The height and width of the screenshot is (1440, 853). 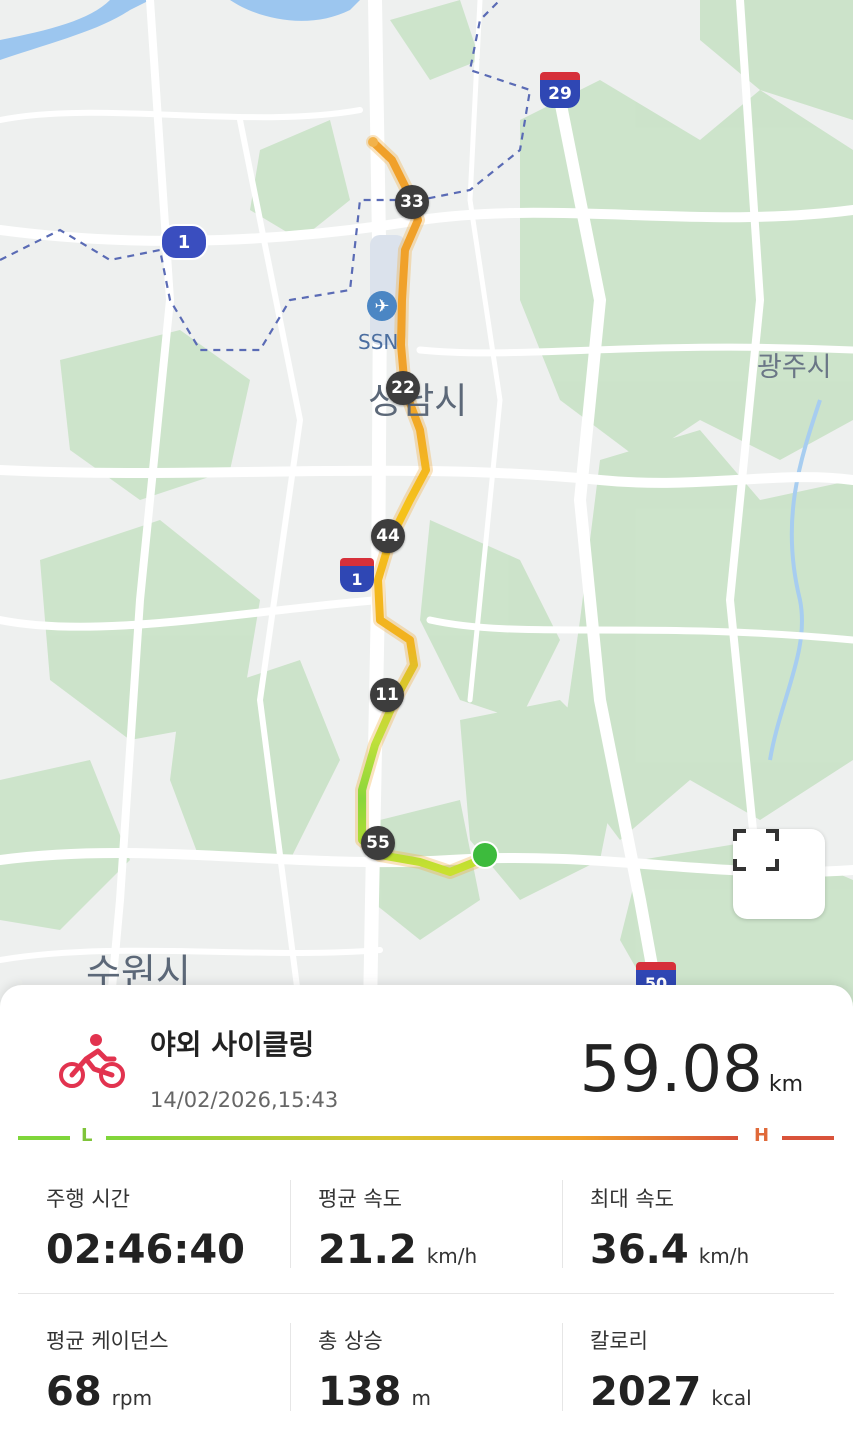 What do you see at coordinates (785, 1084) in the screenshot?
I see `distance-unit: km` at bounding box center [785, 1084].